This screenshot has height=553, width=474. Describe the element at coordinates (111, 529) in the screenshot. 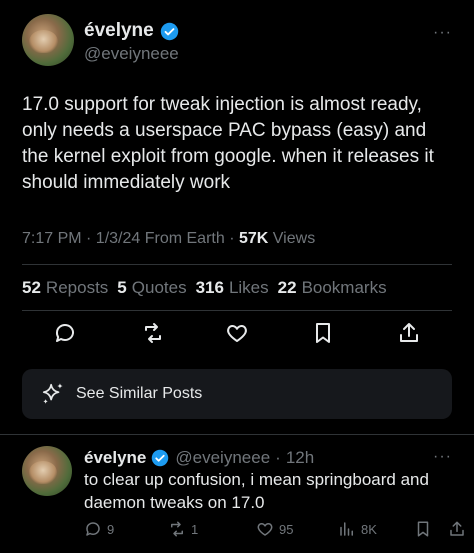

I see `reply-replies-count: 9` at that location.